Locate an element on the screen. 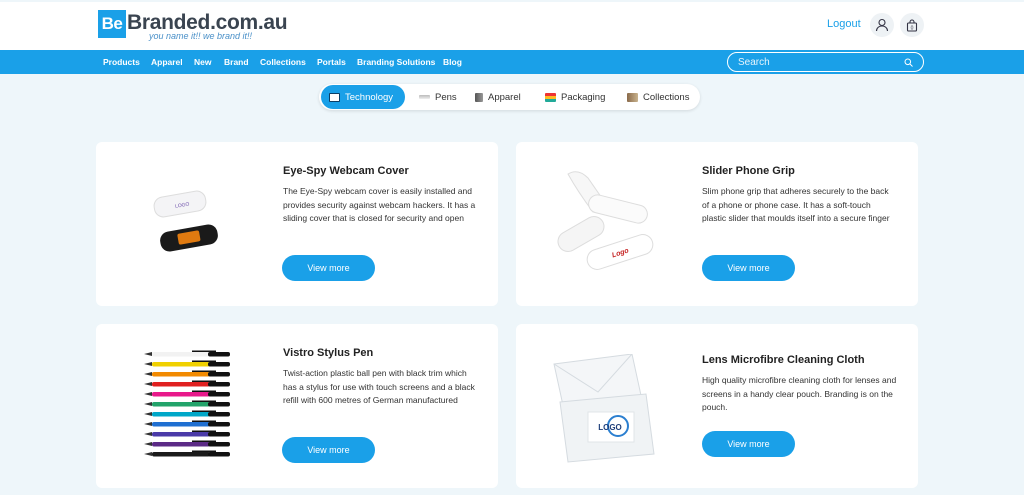  svg-text: LOGO is located at coordinates (610, 427).